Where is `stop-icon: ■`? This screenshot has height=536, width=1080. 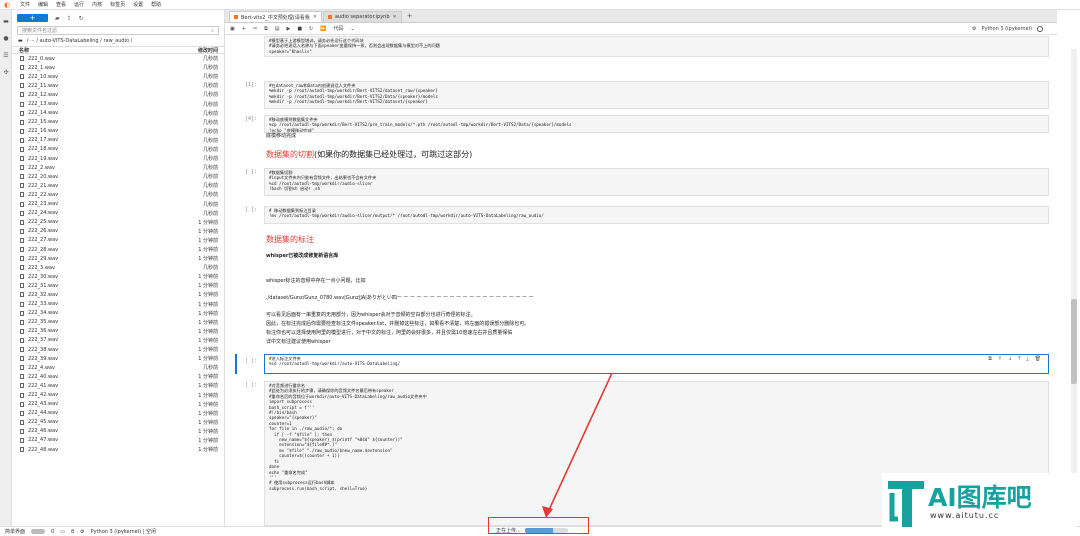 stop-icon: ■ is located at coordinates (299, 29).